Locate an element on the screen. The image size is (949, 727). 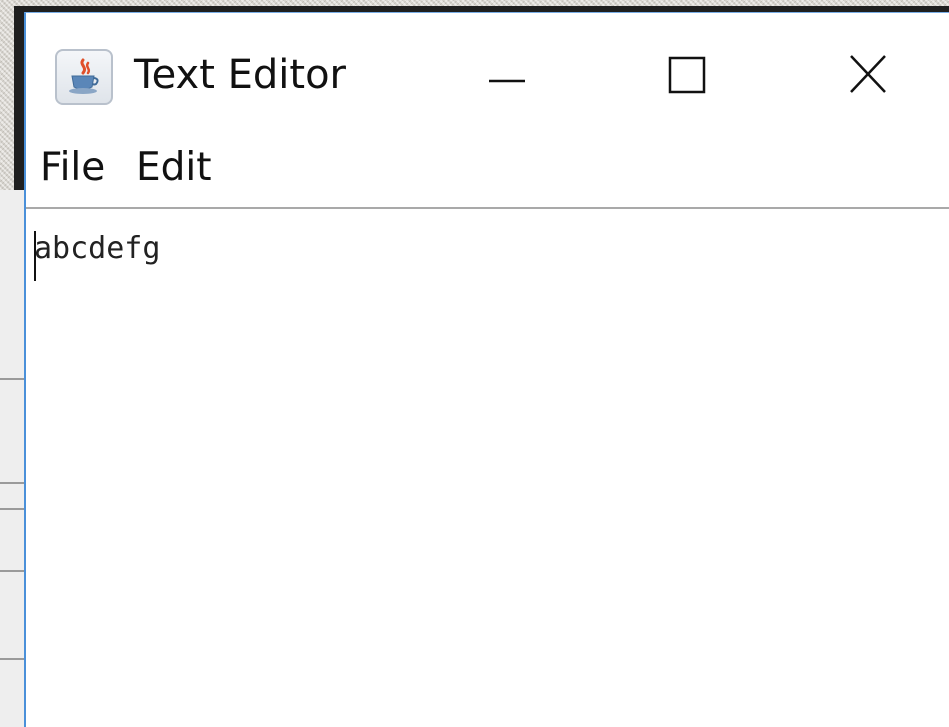
text-caret is located at coordinates (35, 256).